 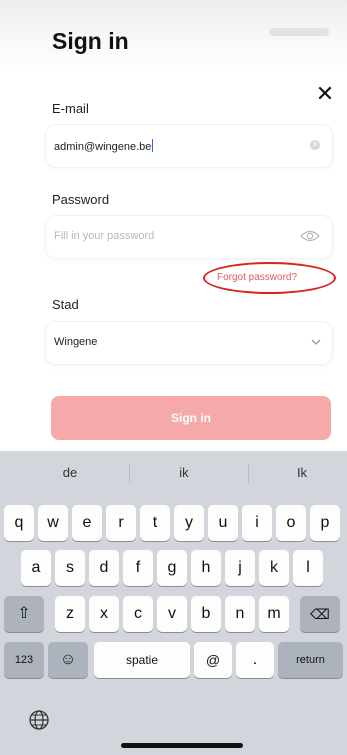 What do you see at coordinates (24, 614) in the screenshot?
I see `shift-icon: ⇧` at bounding box center [24, 614].